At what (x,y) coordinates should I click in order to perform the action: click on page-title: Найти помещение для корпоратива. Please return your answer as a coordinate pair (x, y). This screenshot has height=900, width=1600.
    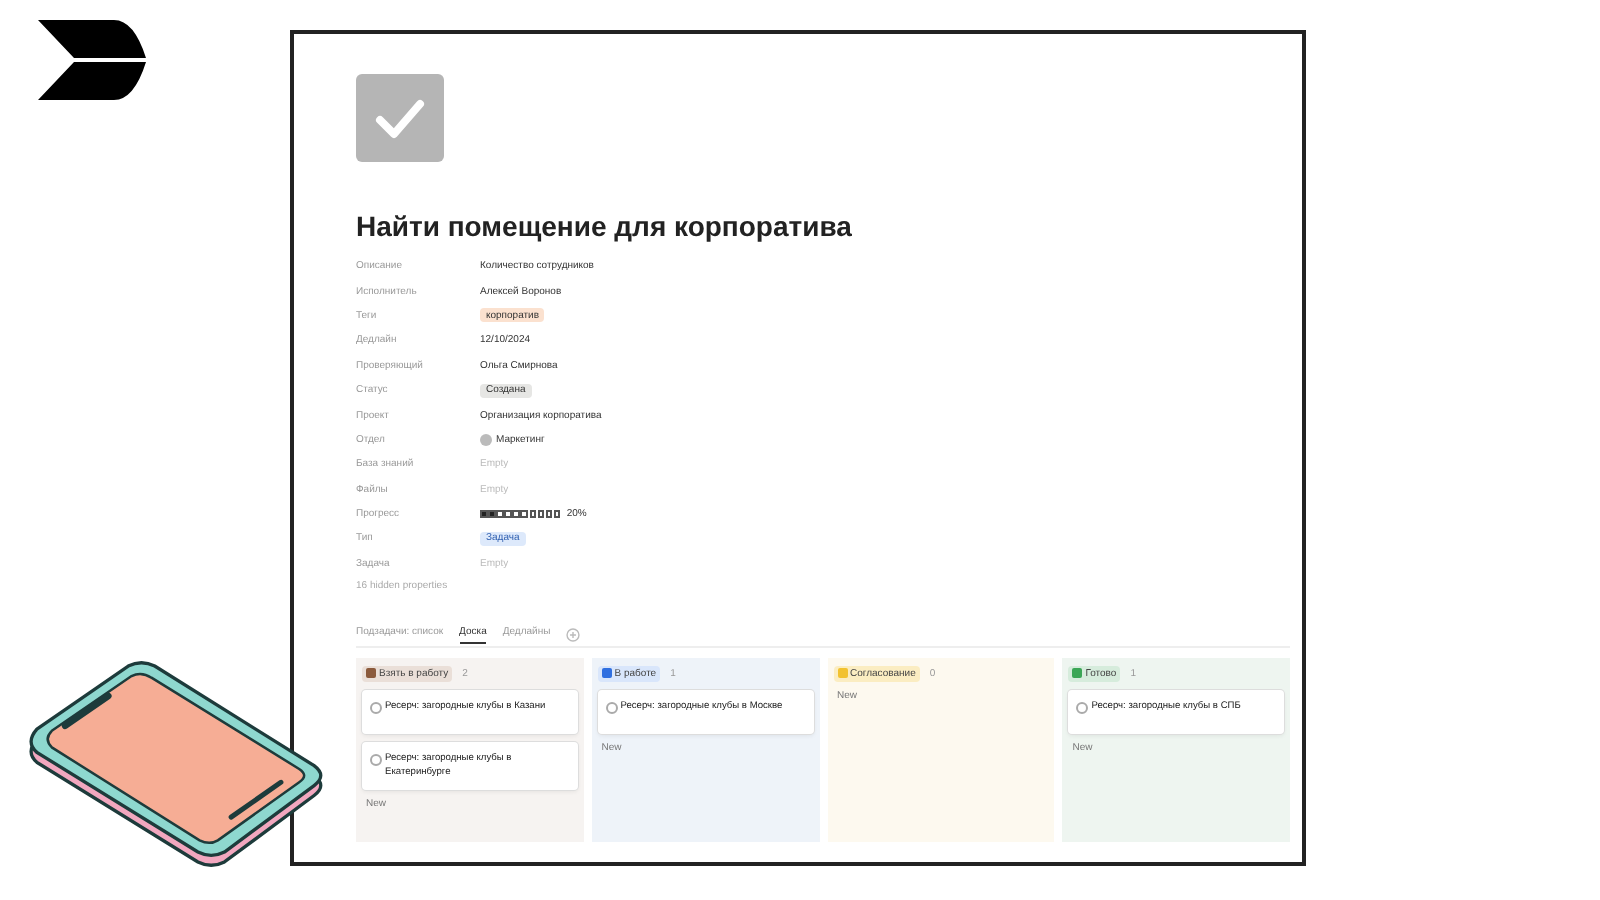
    Looking at the image, I should click on (605, 226).